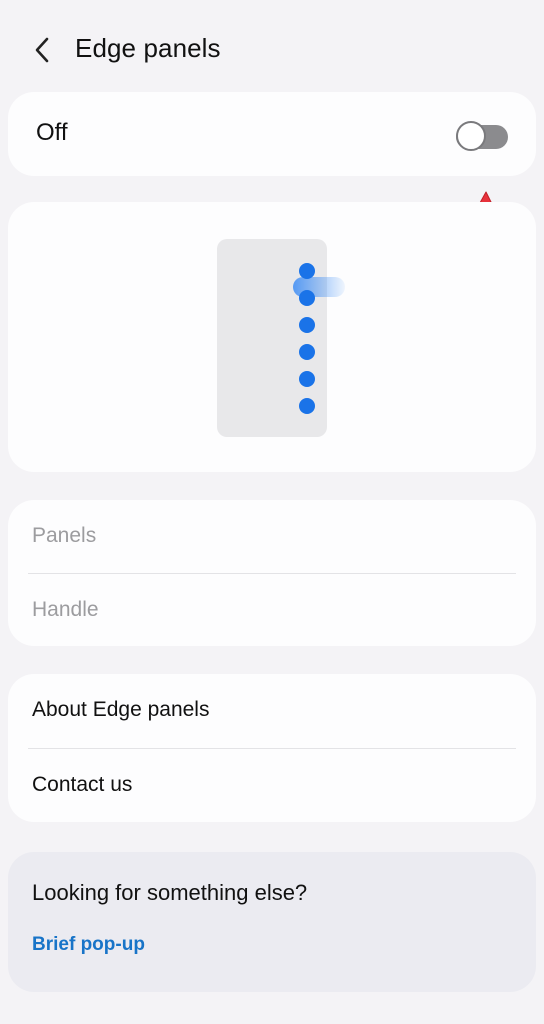 The width and height of the screenshot is (544, 1024). I want to click on edge-panels-switch, so click(484, 135).